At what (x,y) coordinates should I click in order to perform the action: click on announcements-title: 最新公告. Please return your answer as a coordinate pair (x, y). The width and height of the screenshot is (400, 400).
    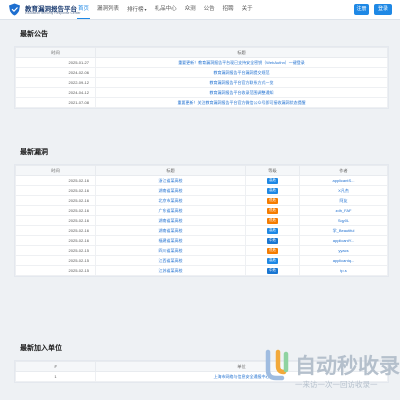
    Looking at the image, I should click on (34, 34).